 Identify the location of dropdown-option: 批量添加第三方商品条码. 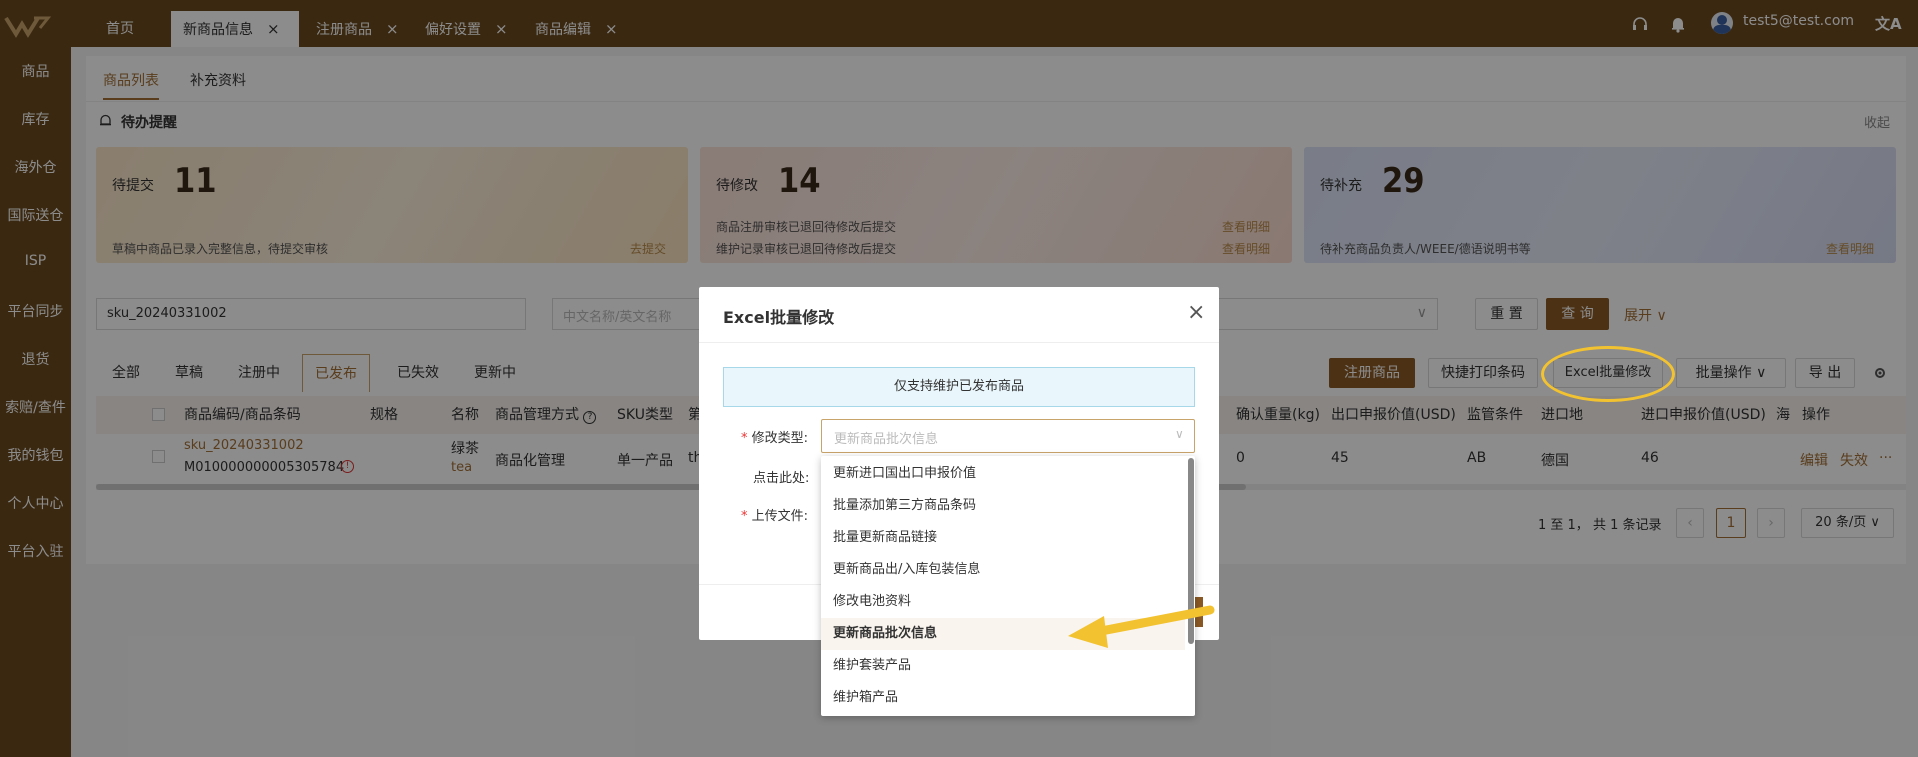
(1003, 506).